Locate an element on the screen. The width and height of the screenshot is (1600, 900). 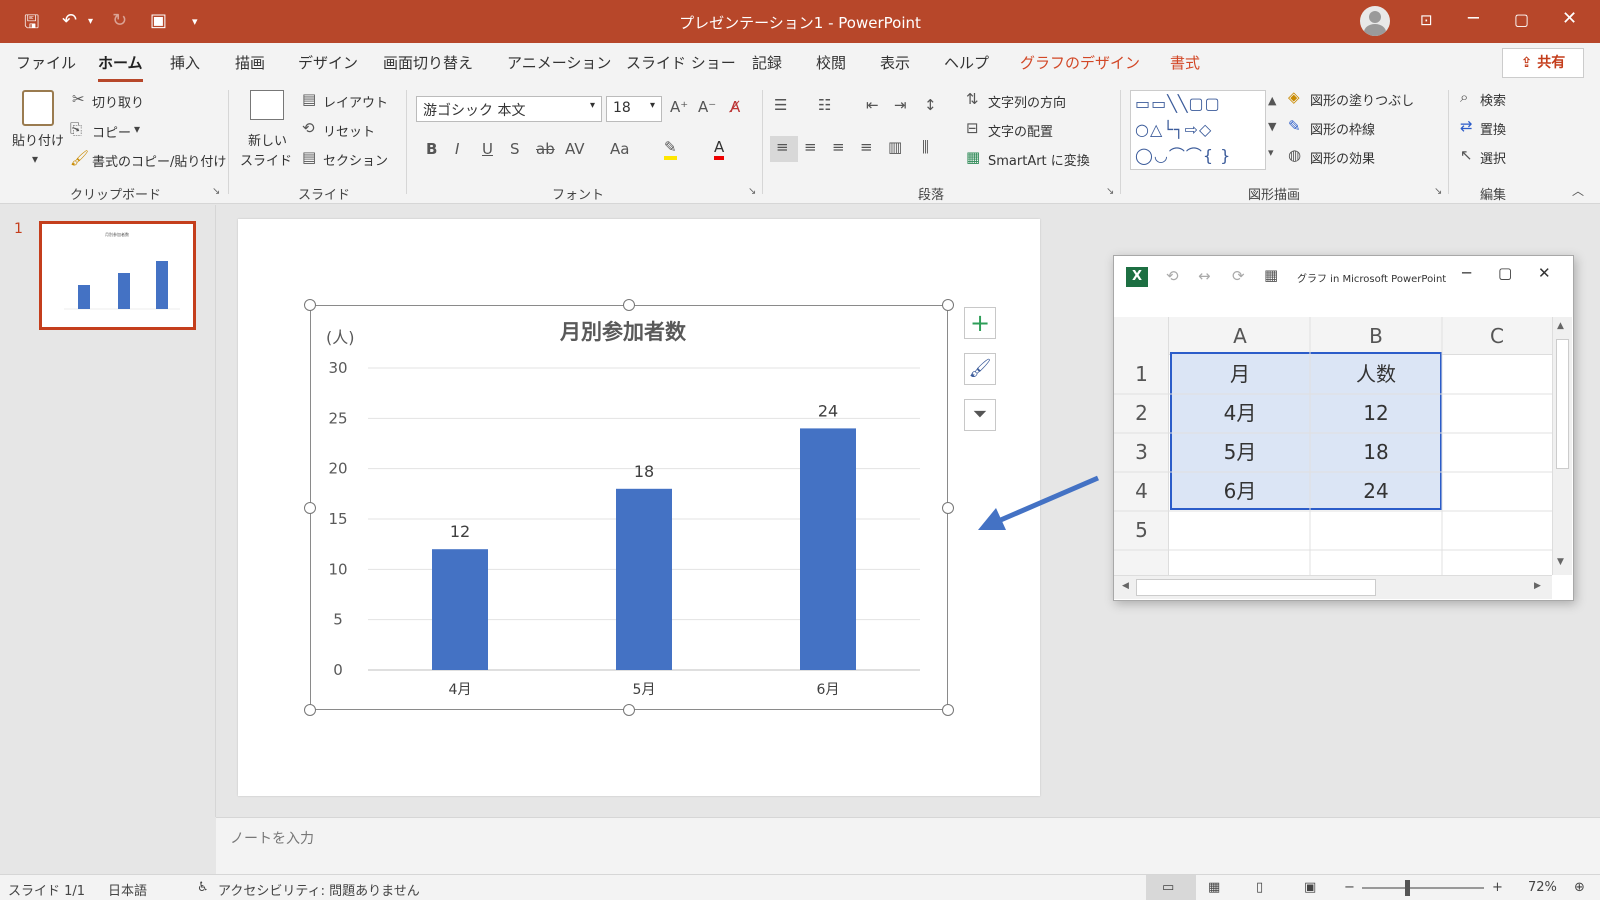
smartart-button: SmartArt に変換 is located at coordinates (1039, 159).